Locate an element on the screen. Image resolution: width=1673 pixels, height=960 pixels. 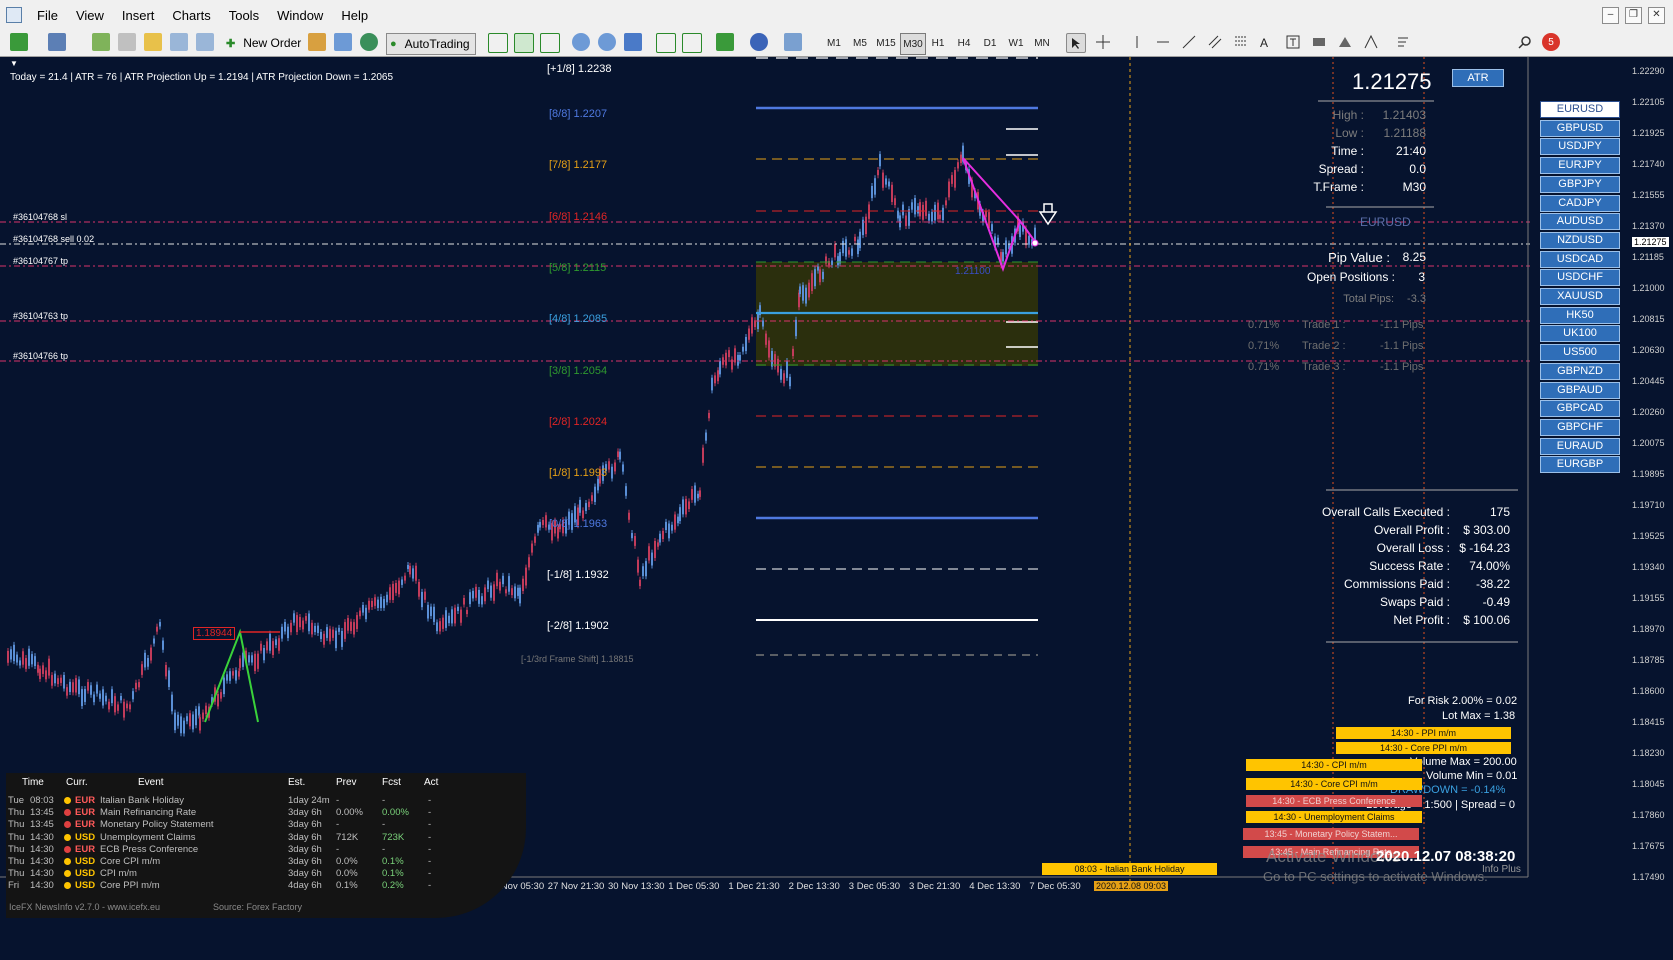
menu-file: File is located at coordinates (47, 15).